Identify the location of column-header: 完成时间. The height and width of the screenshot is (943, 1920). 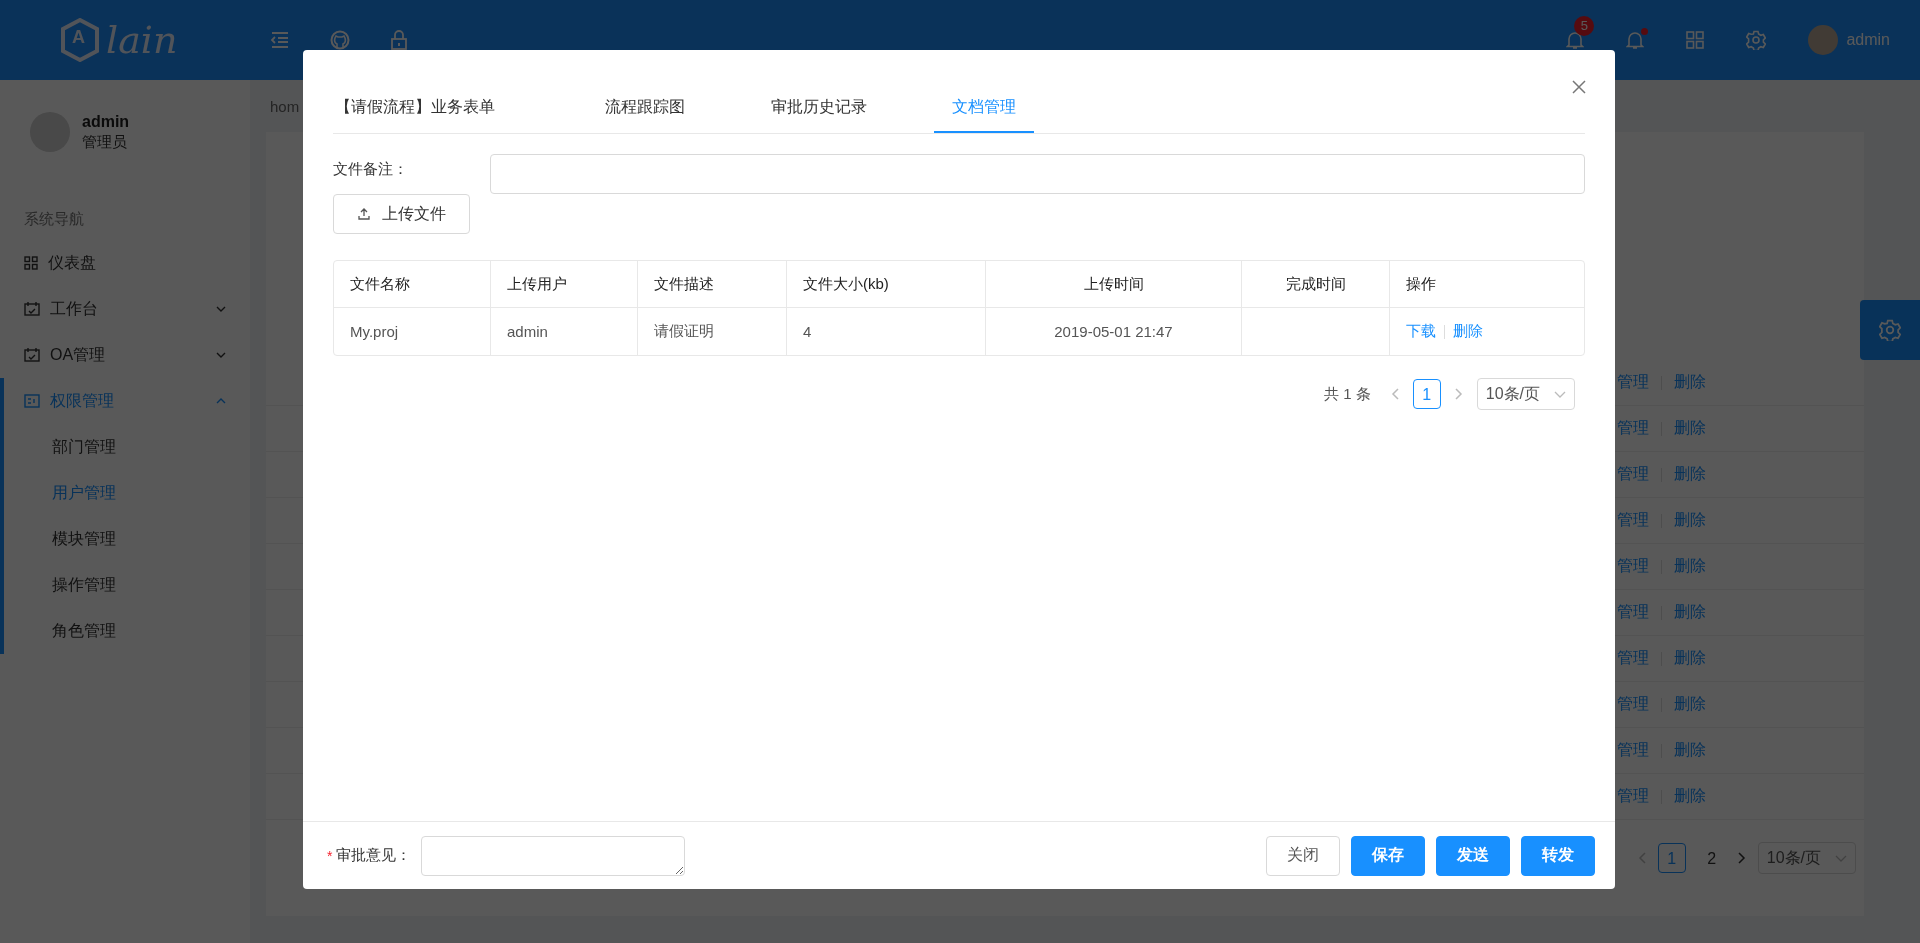
(1316, 284).